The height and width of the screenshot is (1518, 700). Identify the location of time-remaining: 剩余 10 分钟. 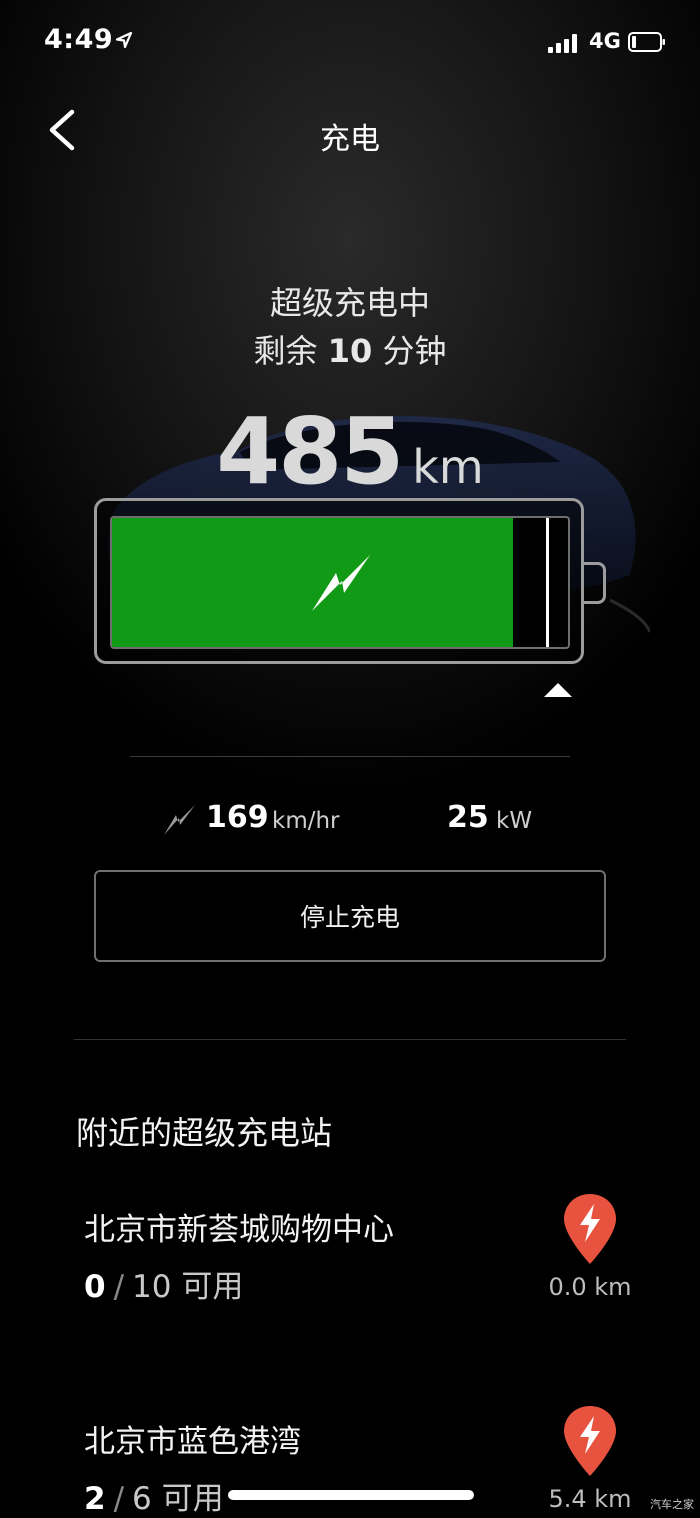
(350, 349).